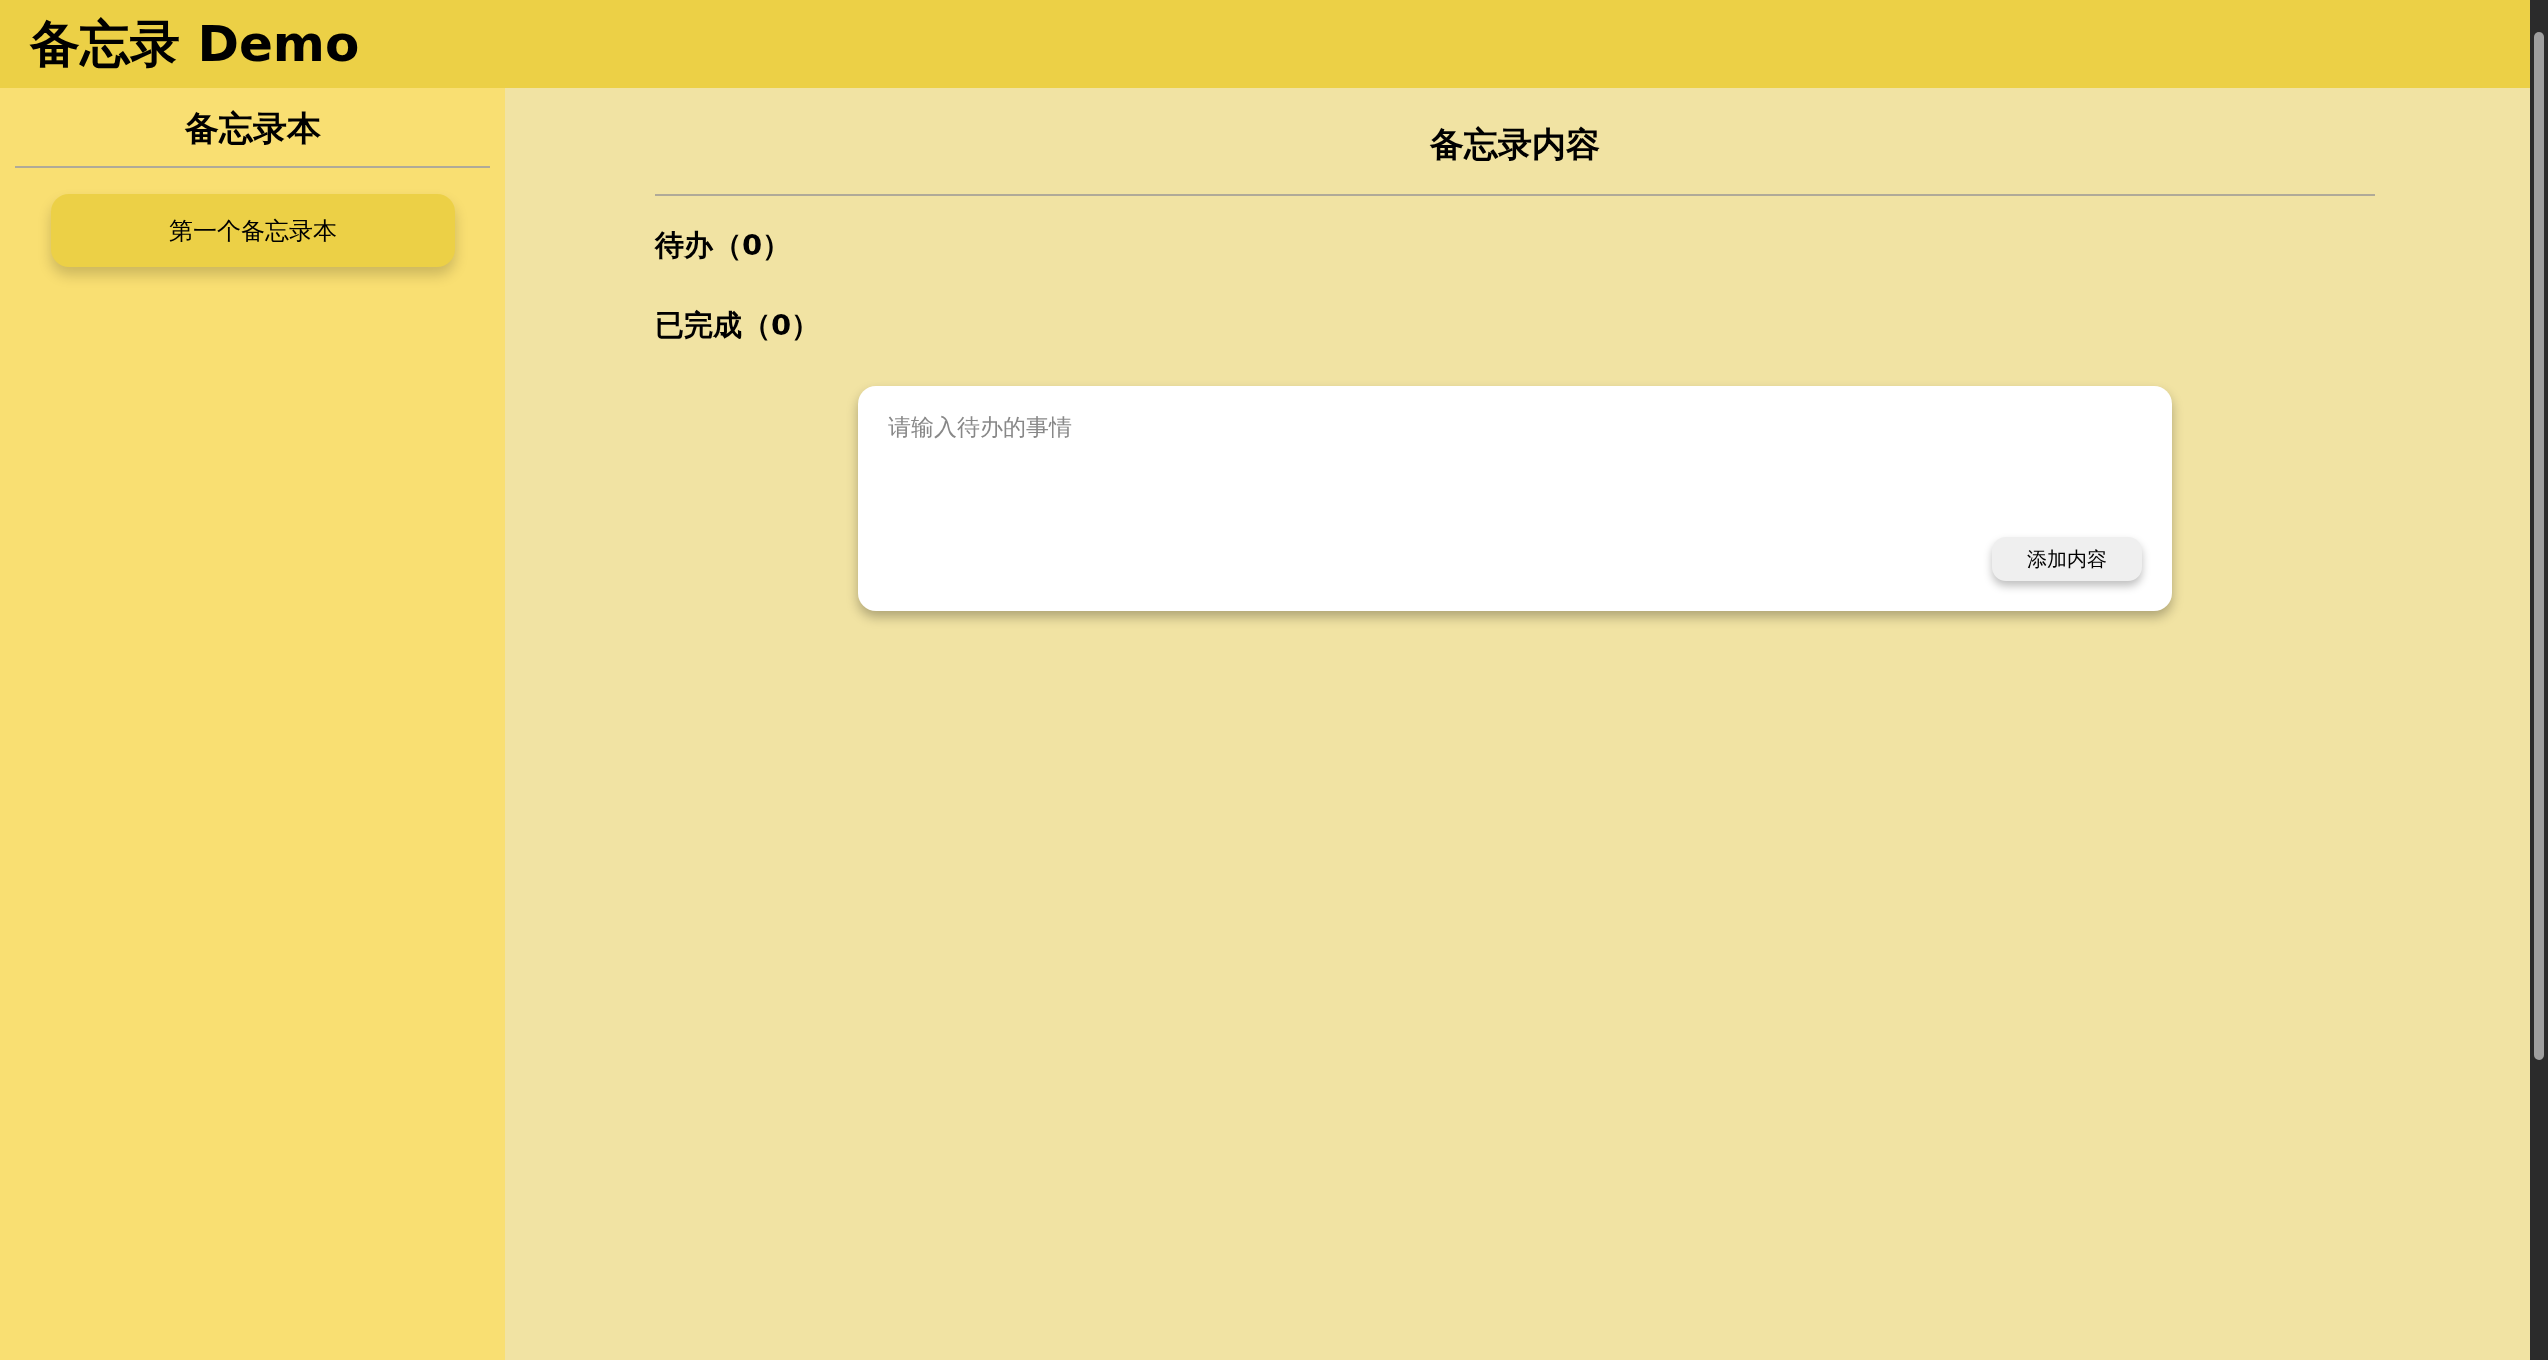  What do you see at coordinates (2067, 559) in the screenshot?
I see `add-button: 添加内容` at bounding box center [2067, 559].